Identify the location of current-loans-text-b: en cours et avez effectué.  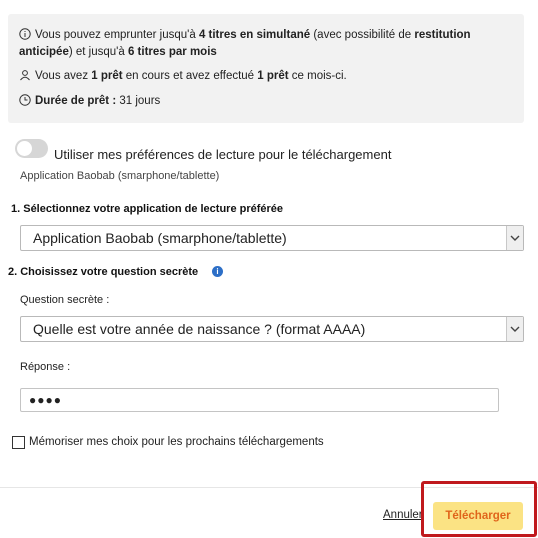
(190, 76).